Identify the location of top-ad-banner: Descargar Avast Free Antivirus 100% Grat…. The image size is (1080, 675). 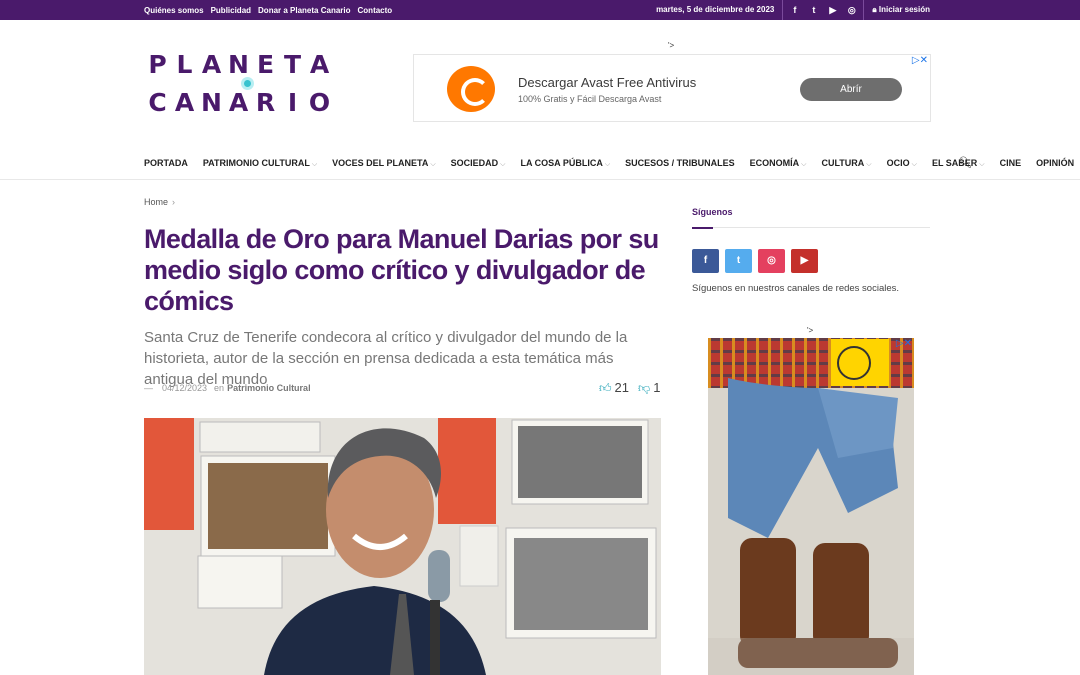
(672, 88).